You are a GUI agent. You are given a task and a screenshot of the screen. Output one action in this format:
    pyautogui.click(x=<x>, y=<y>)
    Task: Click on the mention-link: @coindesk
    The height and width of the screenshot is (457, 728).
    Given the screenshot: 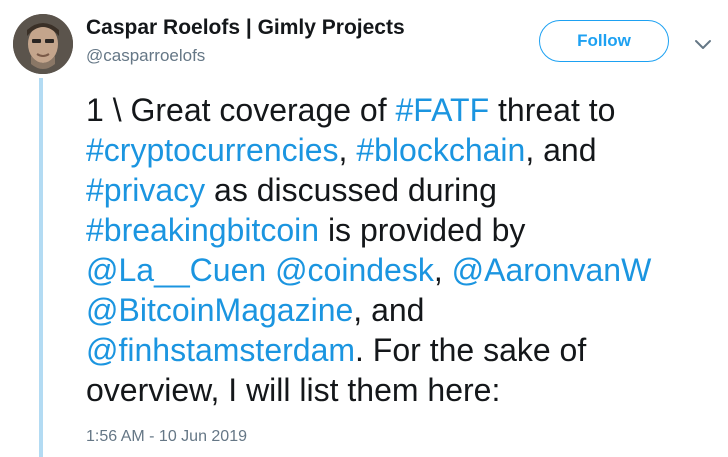 What is the action you would take?
    pyautogui.click(x=354, y=270)
    